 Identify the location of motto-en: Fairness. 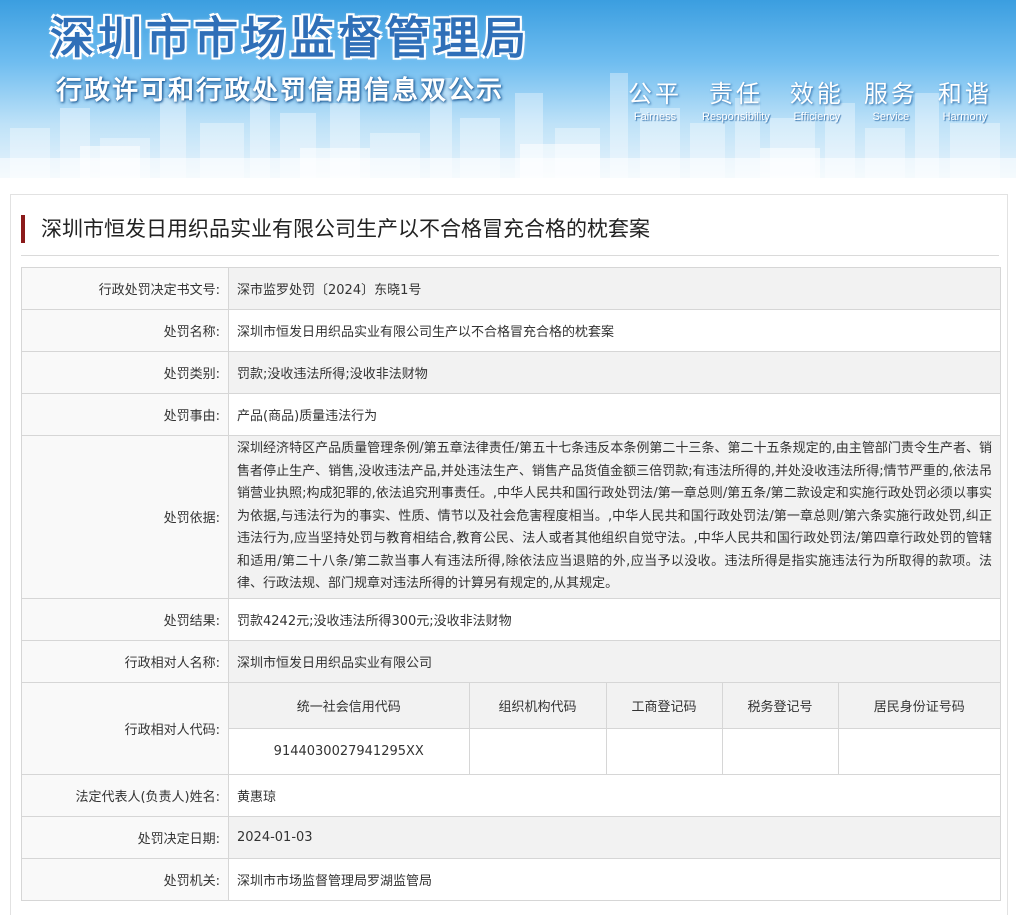
(655, 117).